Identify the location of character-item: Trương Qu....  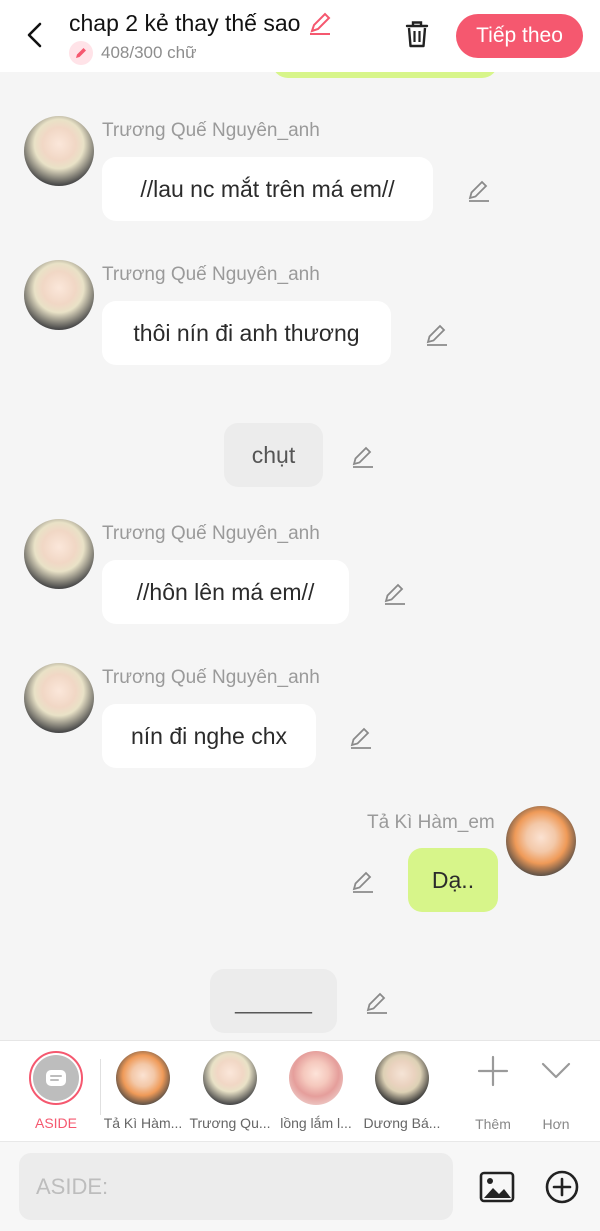
(230, 1091).